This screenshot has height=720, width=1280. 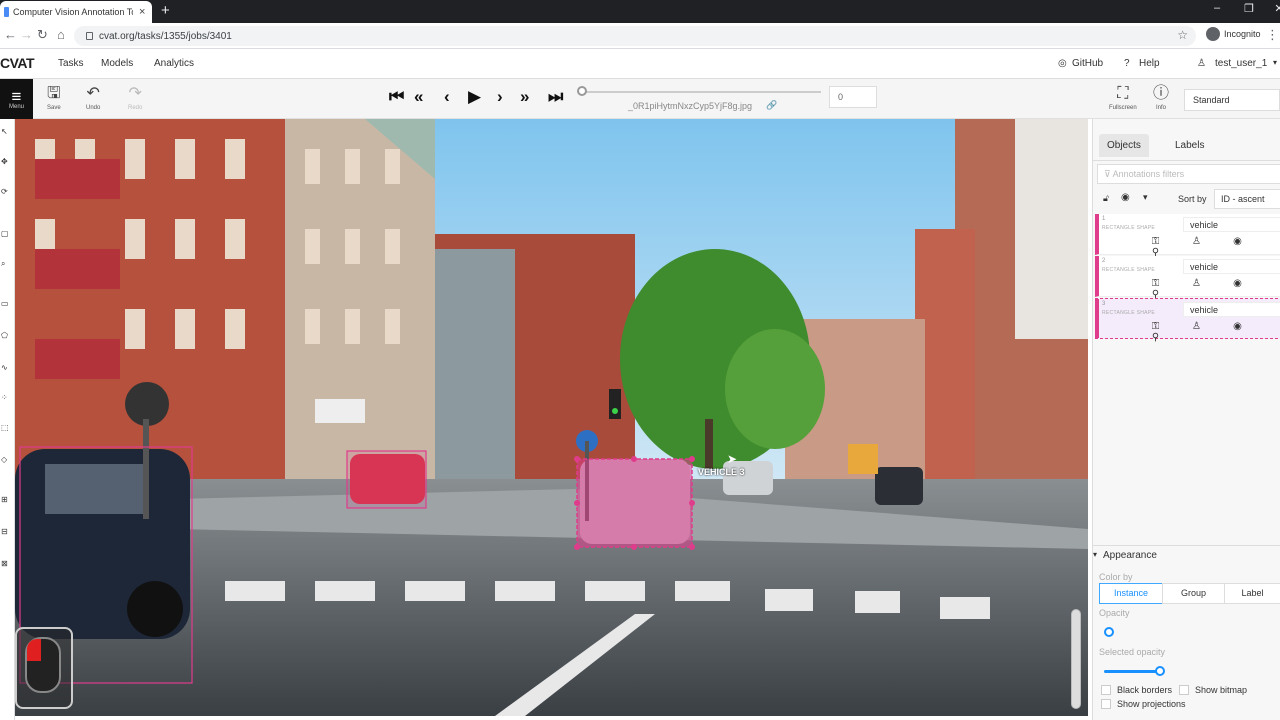 What do you see at coordinates (26, 34) in the screenshot?
I see `forward-icon: →` at bounding box center [26, 34].